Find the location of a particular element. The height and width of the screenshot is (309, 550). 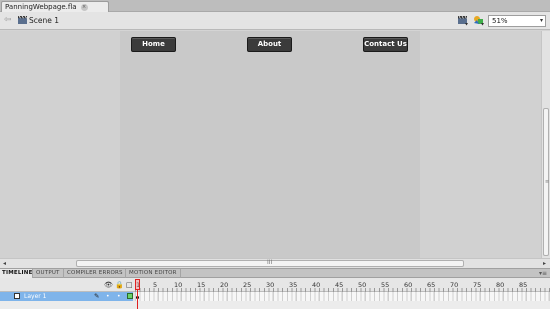

contact-us-button: Contact Us is located at coordinates (385, 44).